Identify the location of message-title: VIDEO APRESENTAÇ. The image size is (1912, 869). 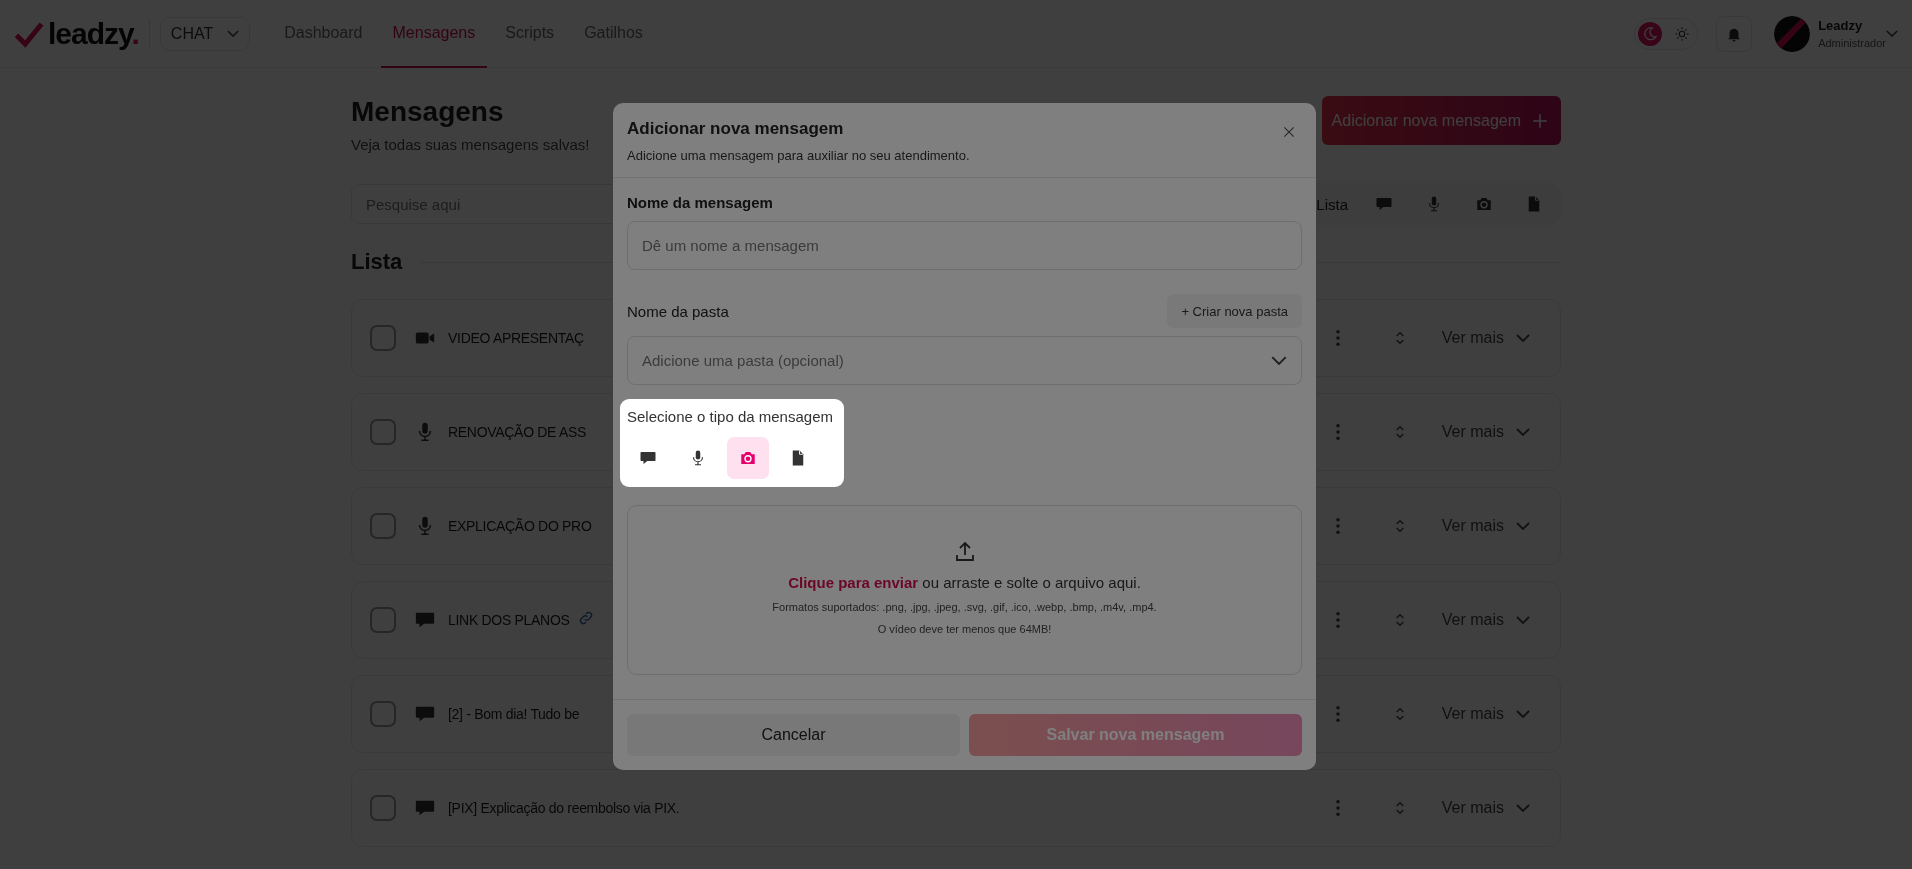
(516, 338).